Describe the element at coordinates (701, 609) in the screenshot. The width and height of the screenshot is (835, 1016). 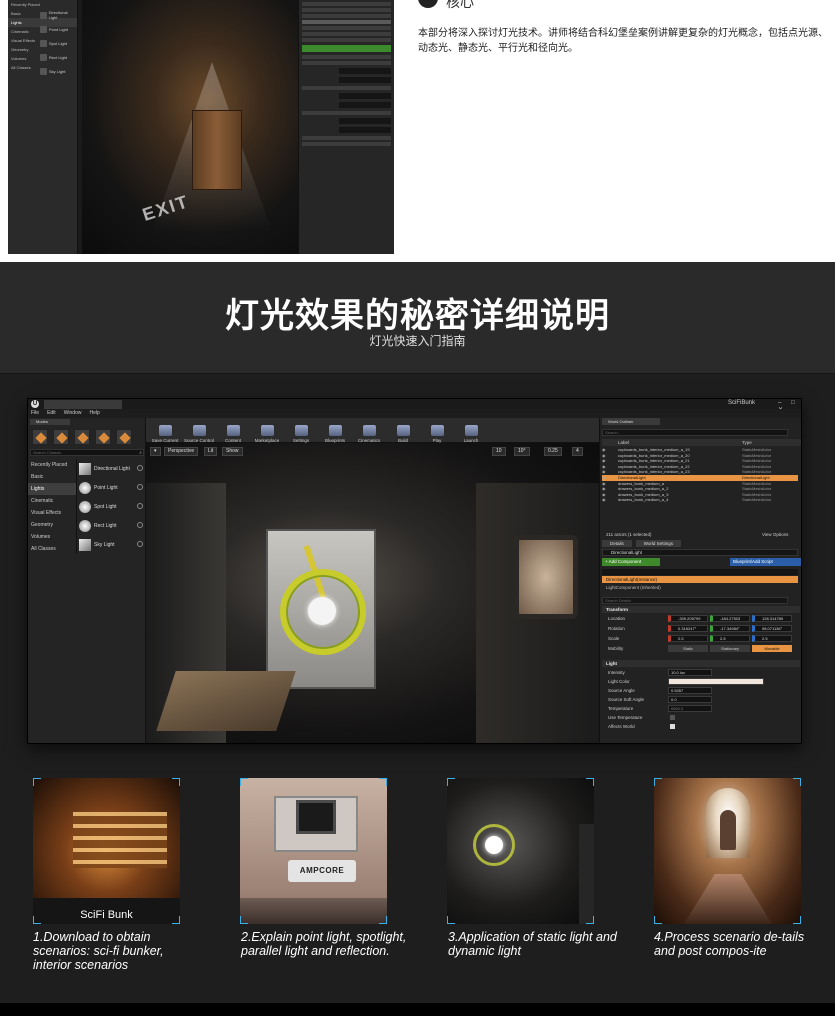
I see `transform-section-header: Transform` at that location.